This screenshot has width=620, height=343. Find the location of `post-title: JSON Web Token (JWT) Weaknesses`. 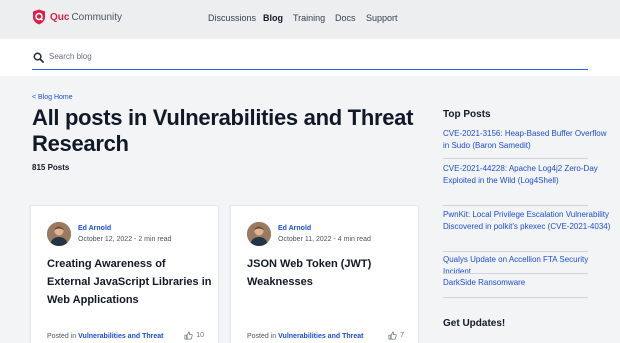

post-title: JSON Web Token (JWT) Weaknesses is located at coordinates (329, 273).